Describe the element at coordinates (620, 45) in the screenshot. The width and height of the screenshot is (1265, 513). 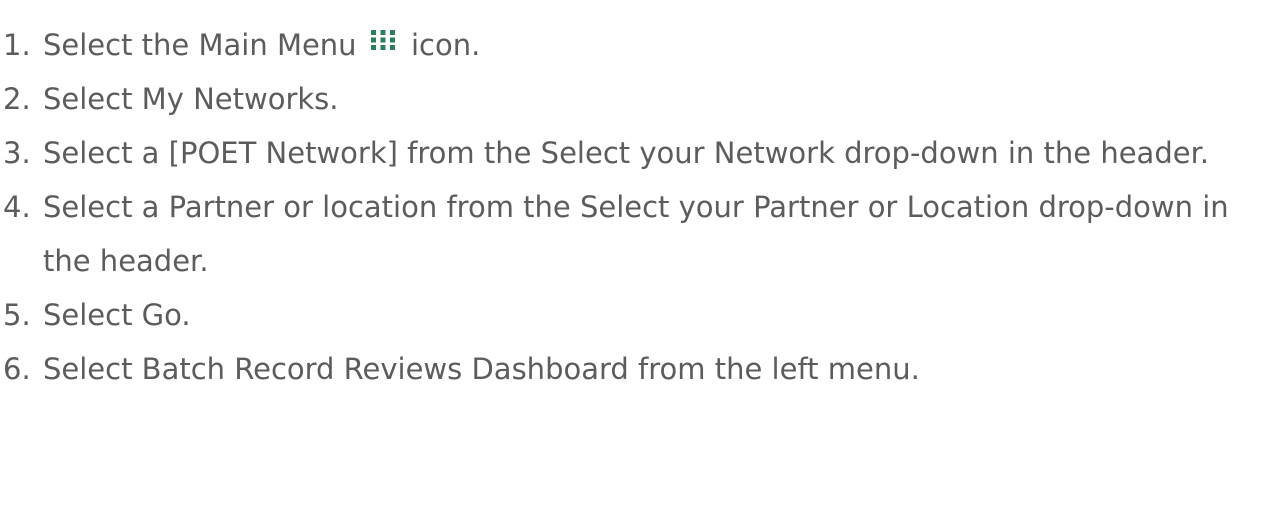
I see `step-1: 1. Select the Main Menu icon.` at that location.